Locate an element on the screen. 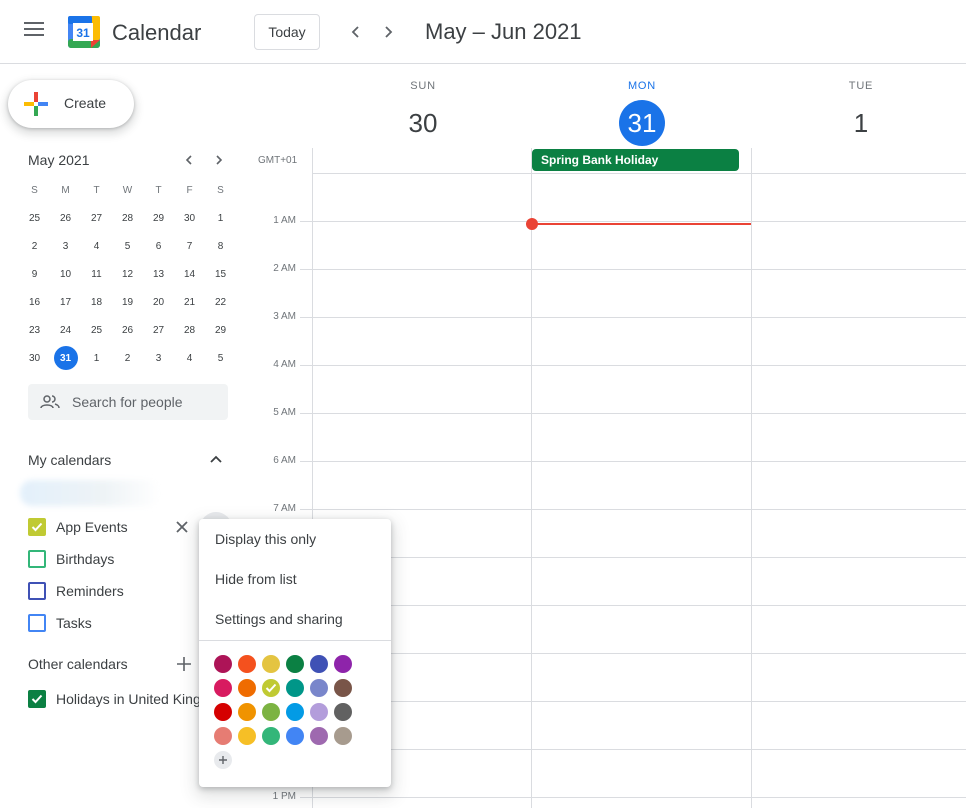 This screenshot has width=966, height=808. day-number: 1 is located at coordinates (861, 123).